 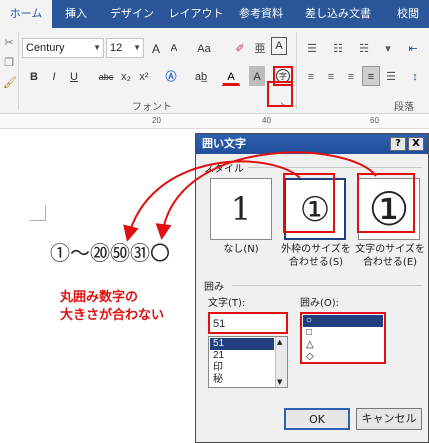 I want to click on subscript-button: x₂, so click(x=126, y=76).